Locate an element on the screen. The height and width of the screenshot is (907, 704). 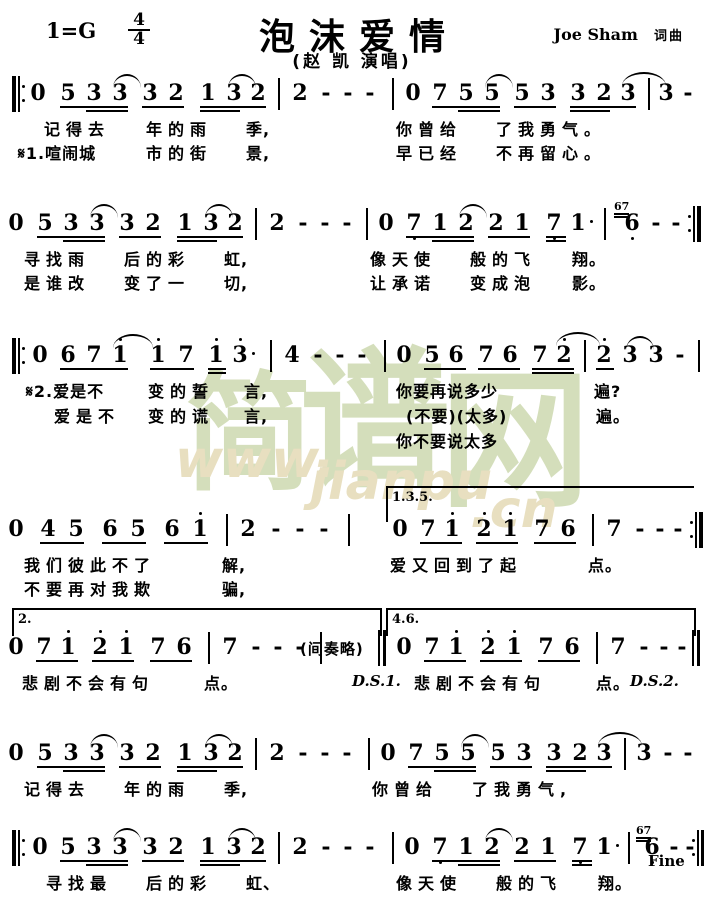
volta-label: 2. is located at coordinates (25, 619).